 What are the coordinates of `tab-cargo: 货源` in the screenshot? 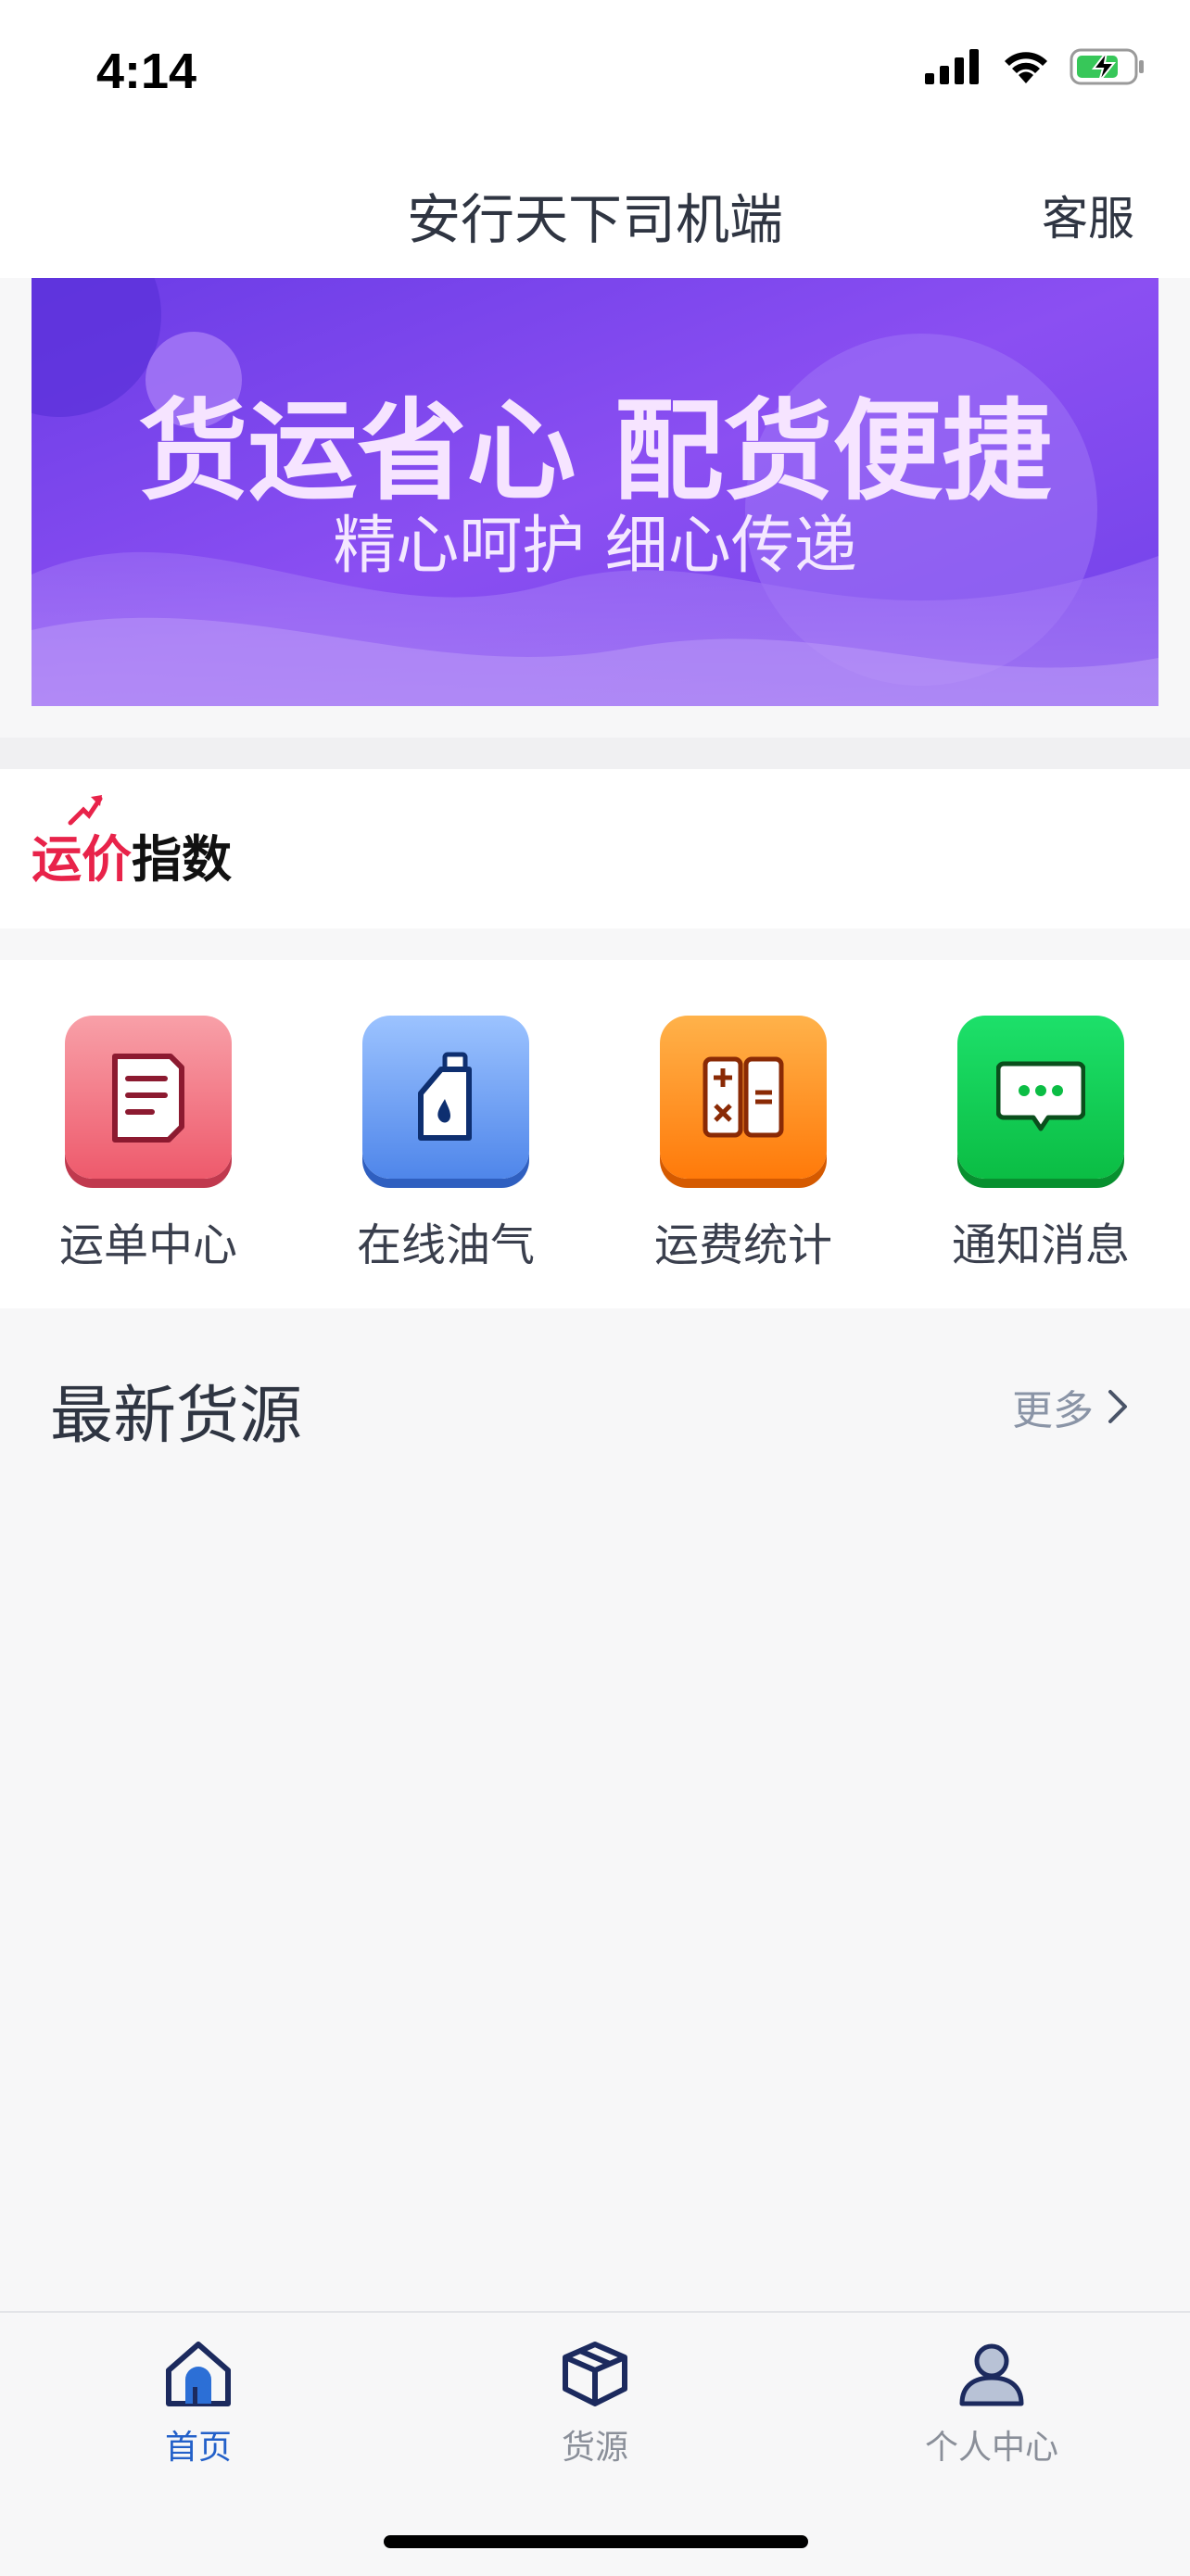 It's located at (595, 2405).